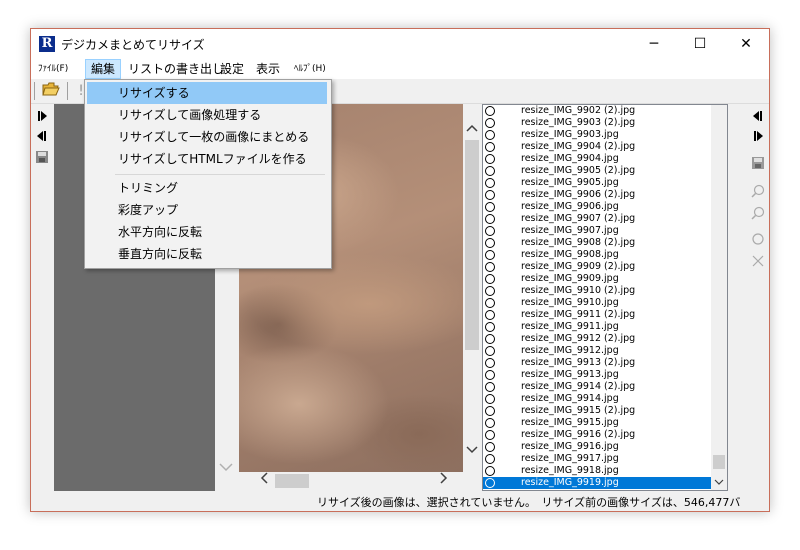 Image resolution: width=800 pixels, height=550 pixels. What do you see at coordinates (598, 315) in the screenshot?
I see `file-list-item: resize_IMG_9911 (2).jpg` at bounding box center [598, 315].